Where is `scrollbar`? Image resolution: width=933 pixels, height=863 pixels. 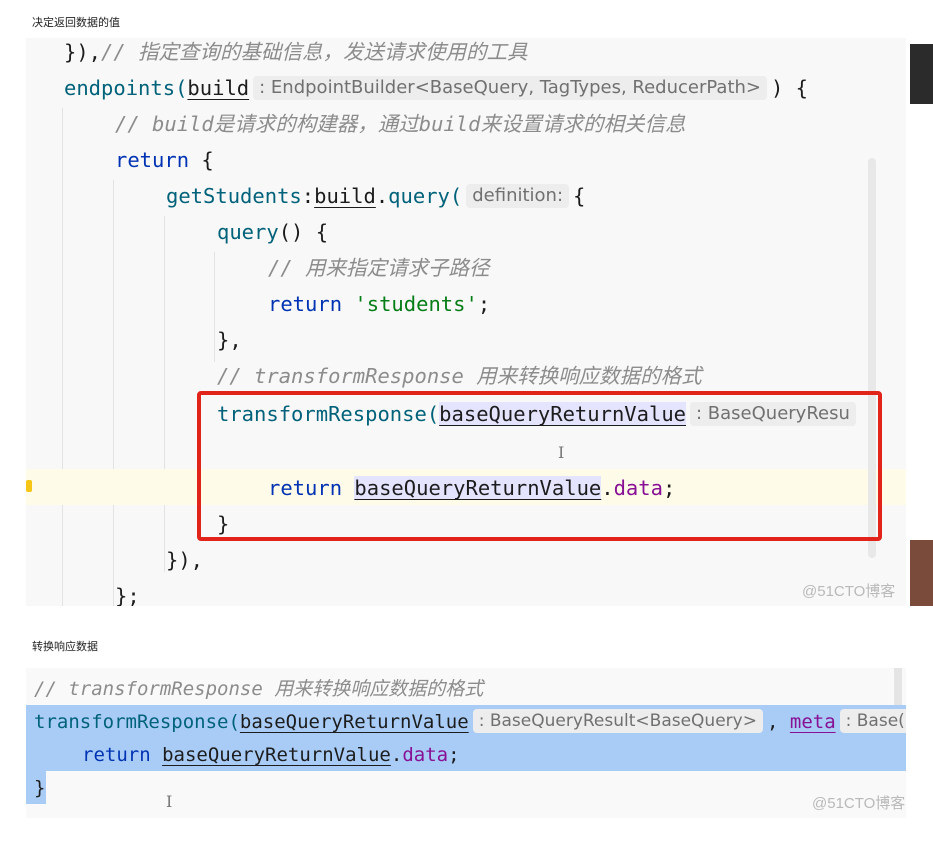
scrollbar is located at coordinates (898, 688).